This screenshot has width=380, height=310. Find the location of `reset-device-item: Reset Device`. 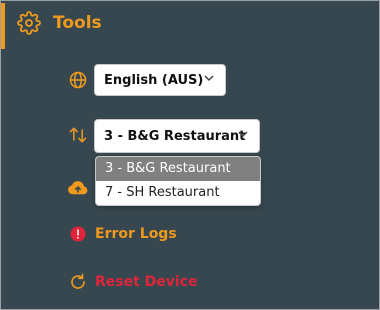

reset-device-item: Reset Device is located at coordinates (133, 282).